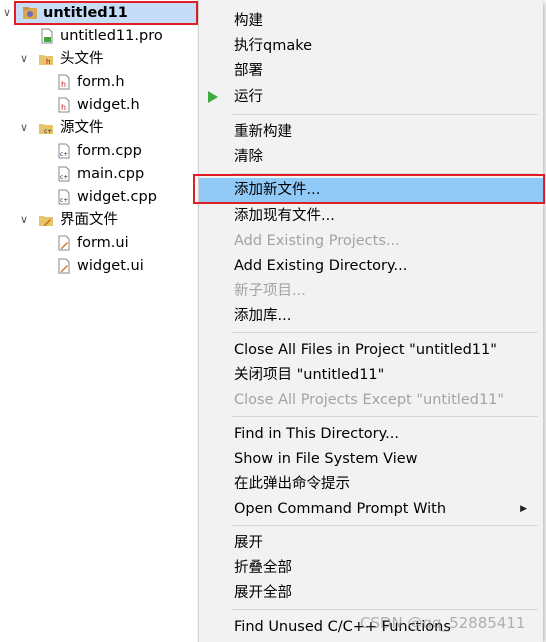 The height and width of the screenshot is (642, 546). I want to click on tree-item-headers-folder: ∨ h 头文件, so click(99, 59).